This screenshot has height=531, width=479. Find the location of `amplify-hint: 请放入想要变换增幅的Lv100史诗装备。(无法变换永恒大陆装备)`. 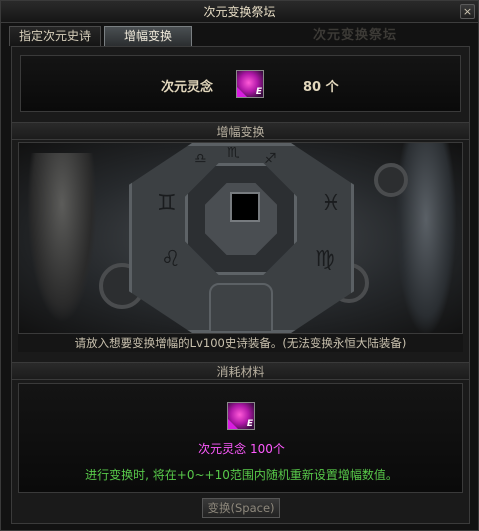

amplify-hint: 请放入想要变换增幅的Lv100史诗装备。(无法变换永恒大陆装备) is located at coordinates (240, 343).